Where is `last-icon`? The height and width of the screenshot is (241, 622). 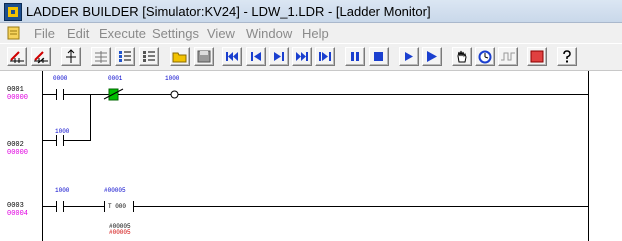 last-icon is located at coordinates (325, 56).